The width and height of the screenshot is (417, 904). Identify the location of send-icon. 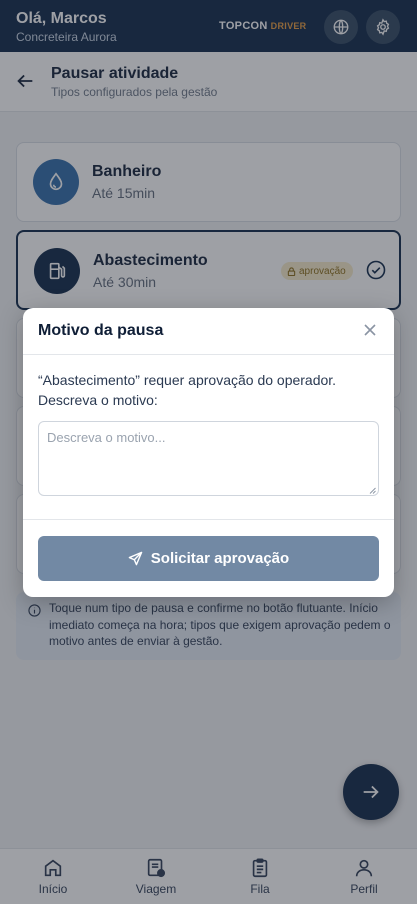
(135, 558).